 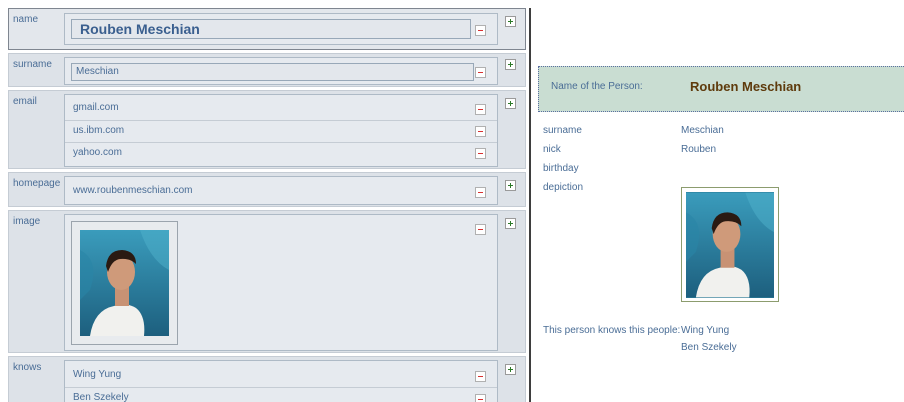 What do you see at coordinates (563, 187) in the screenshot?
I see `depiction-prop-label: depiction` at bounding box center [563, 187].